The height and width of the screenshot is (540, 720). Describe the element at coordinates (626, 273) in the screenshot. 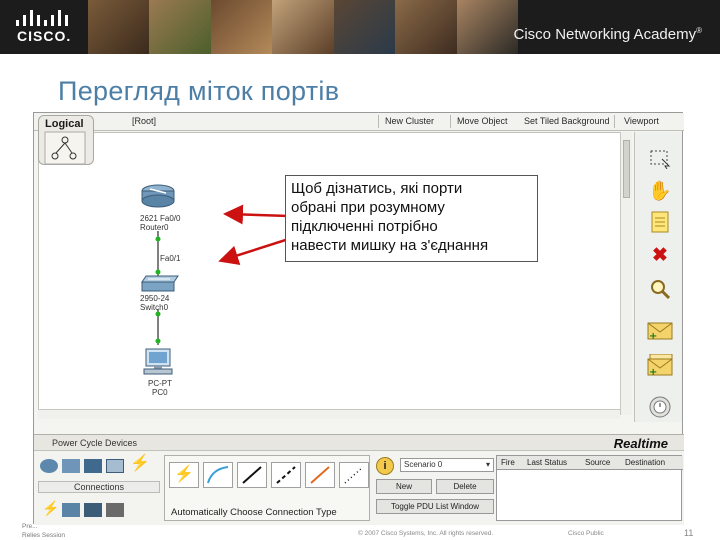

I see `workspace-vertical-scrollbar` at that location.